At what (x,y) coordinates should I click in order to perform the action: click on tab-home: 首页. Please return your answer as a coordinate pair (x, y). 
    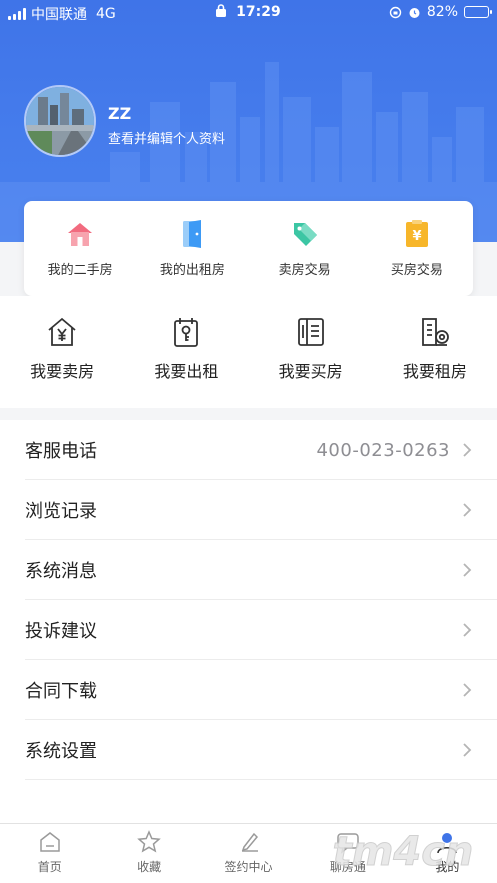
    Looking at the image, I should click on (49, 853).